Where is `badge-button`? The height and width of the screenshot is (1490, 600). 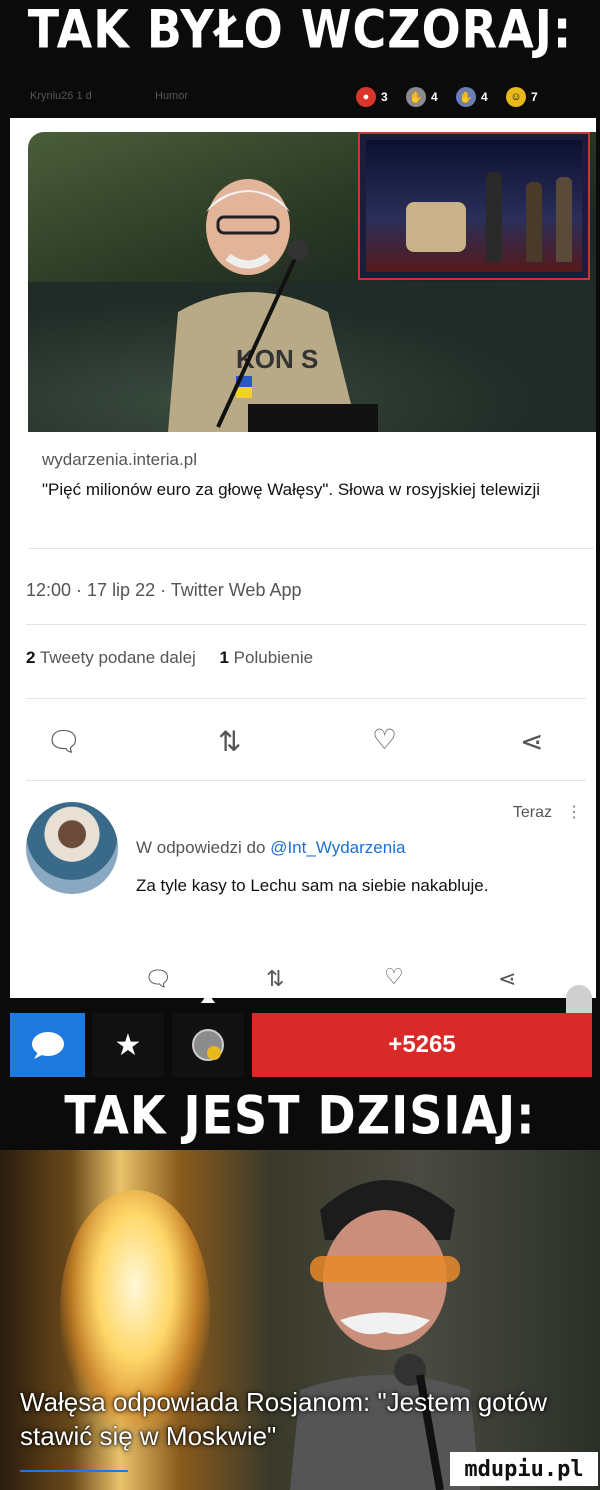
badge-button is located at coordinates (208, 1045).